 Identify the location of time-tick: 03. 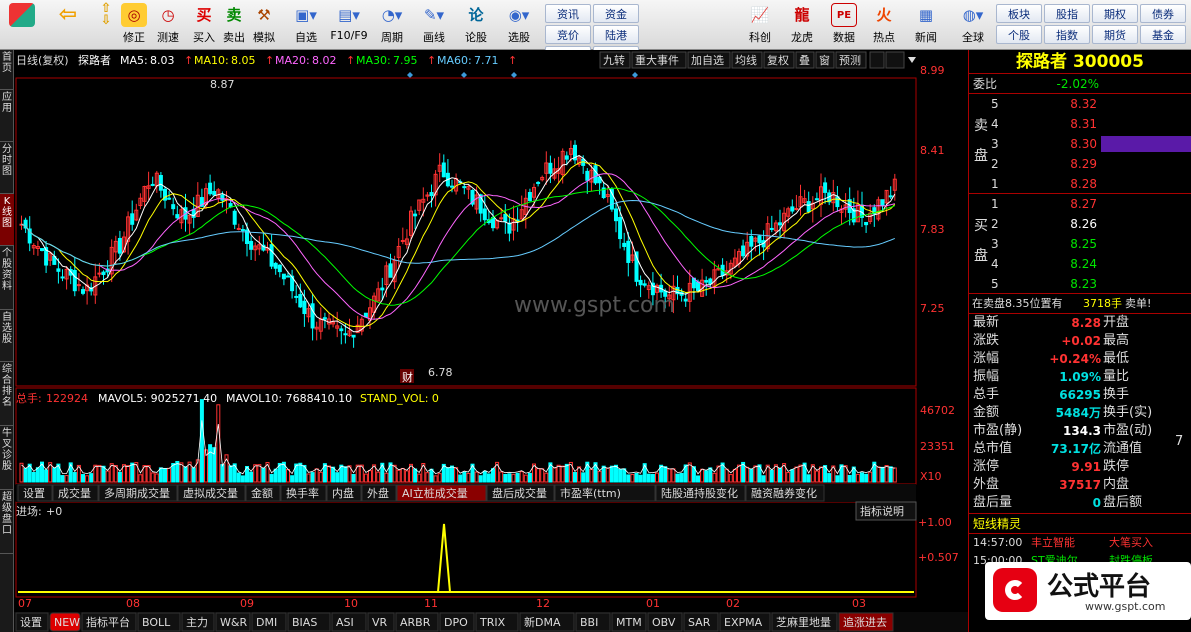
(859, 603).